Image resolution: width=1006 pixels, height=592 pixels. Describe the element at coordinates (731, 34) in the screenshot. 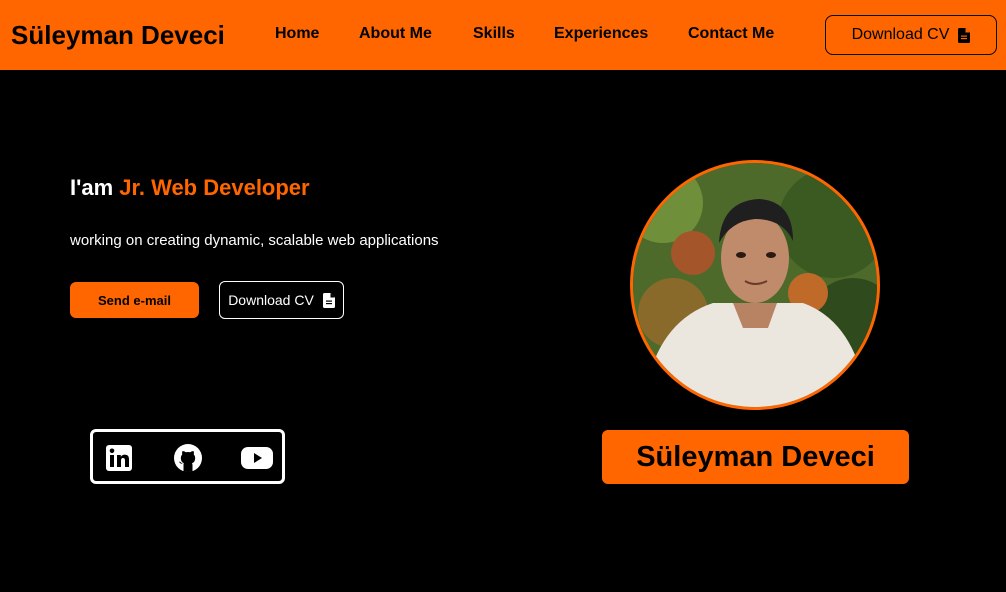

I see `nav-link-contact-me: Contact Me` at that location.